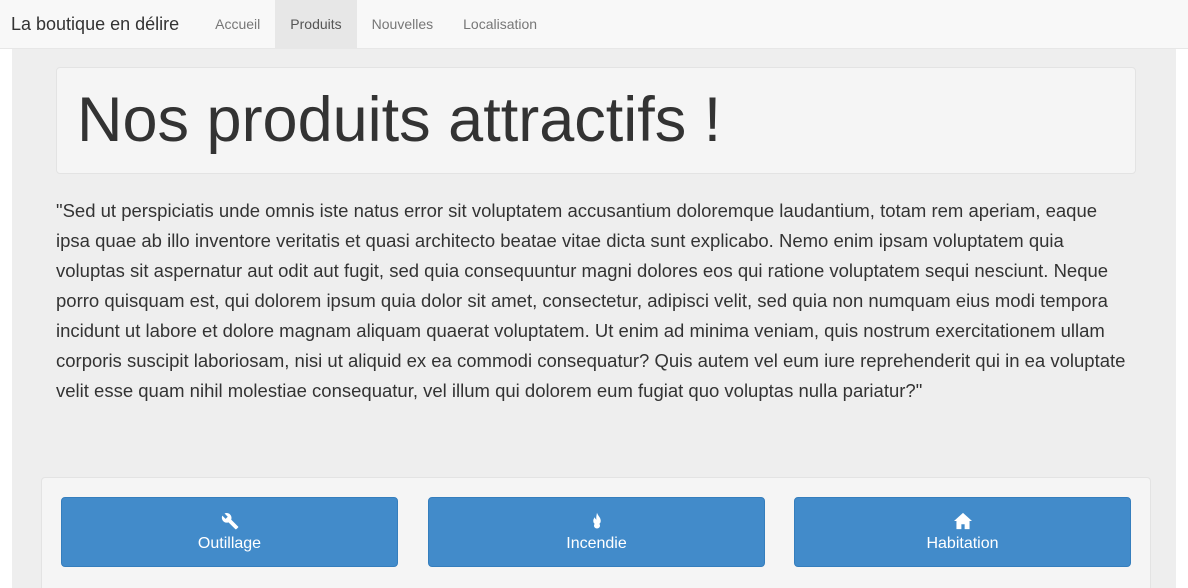  I want to click on incendie-label: Incendie, so click(596, 543).